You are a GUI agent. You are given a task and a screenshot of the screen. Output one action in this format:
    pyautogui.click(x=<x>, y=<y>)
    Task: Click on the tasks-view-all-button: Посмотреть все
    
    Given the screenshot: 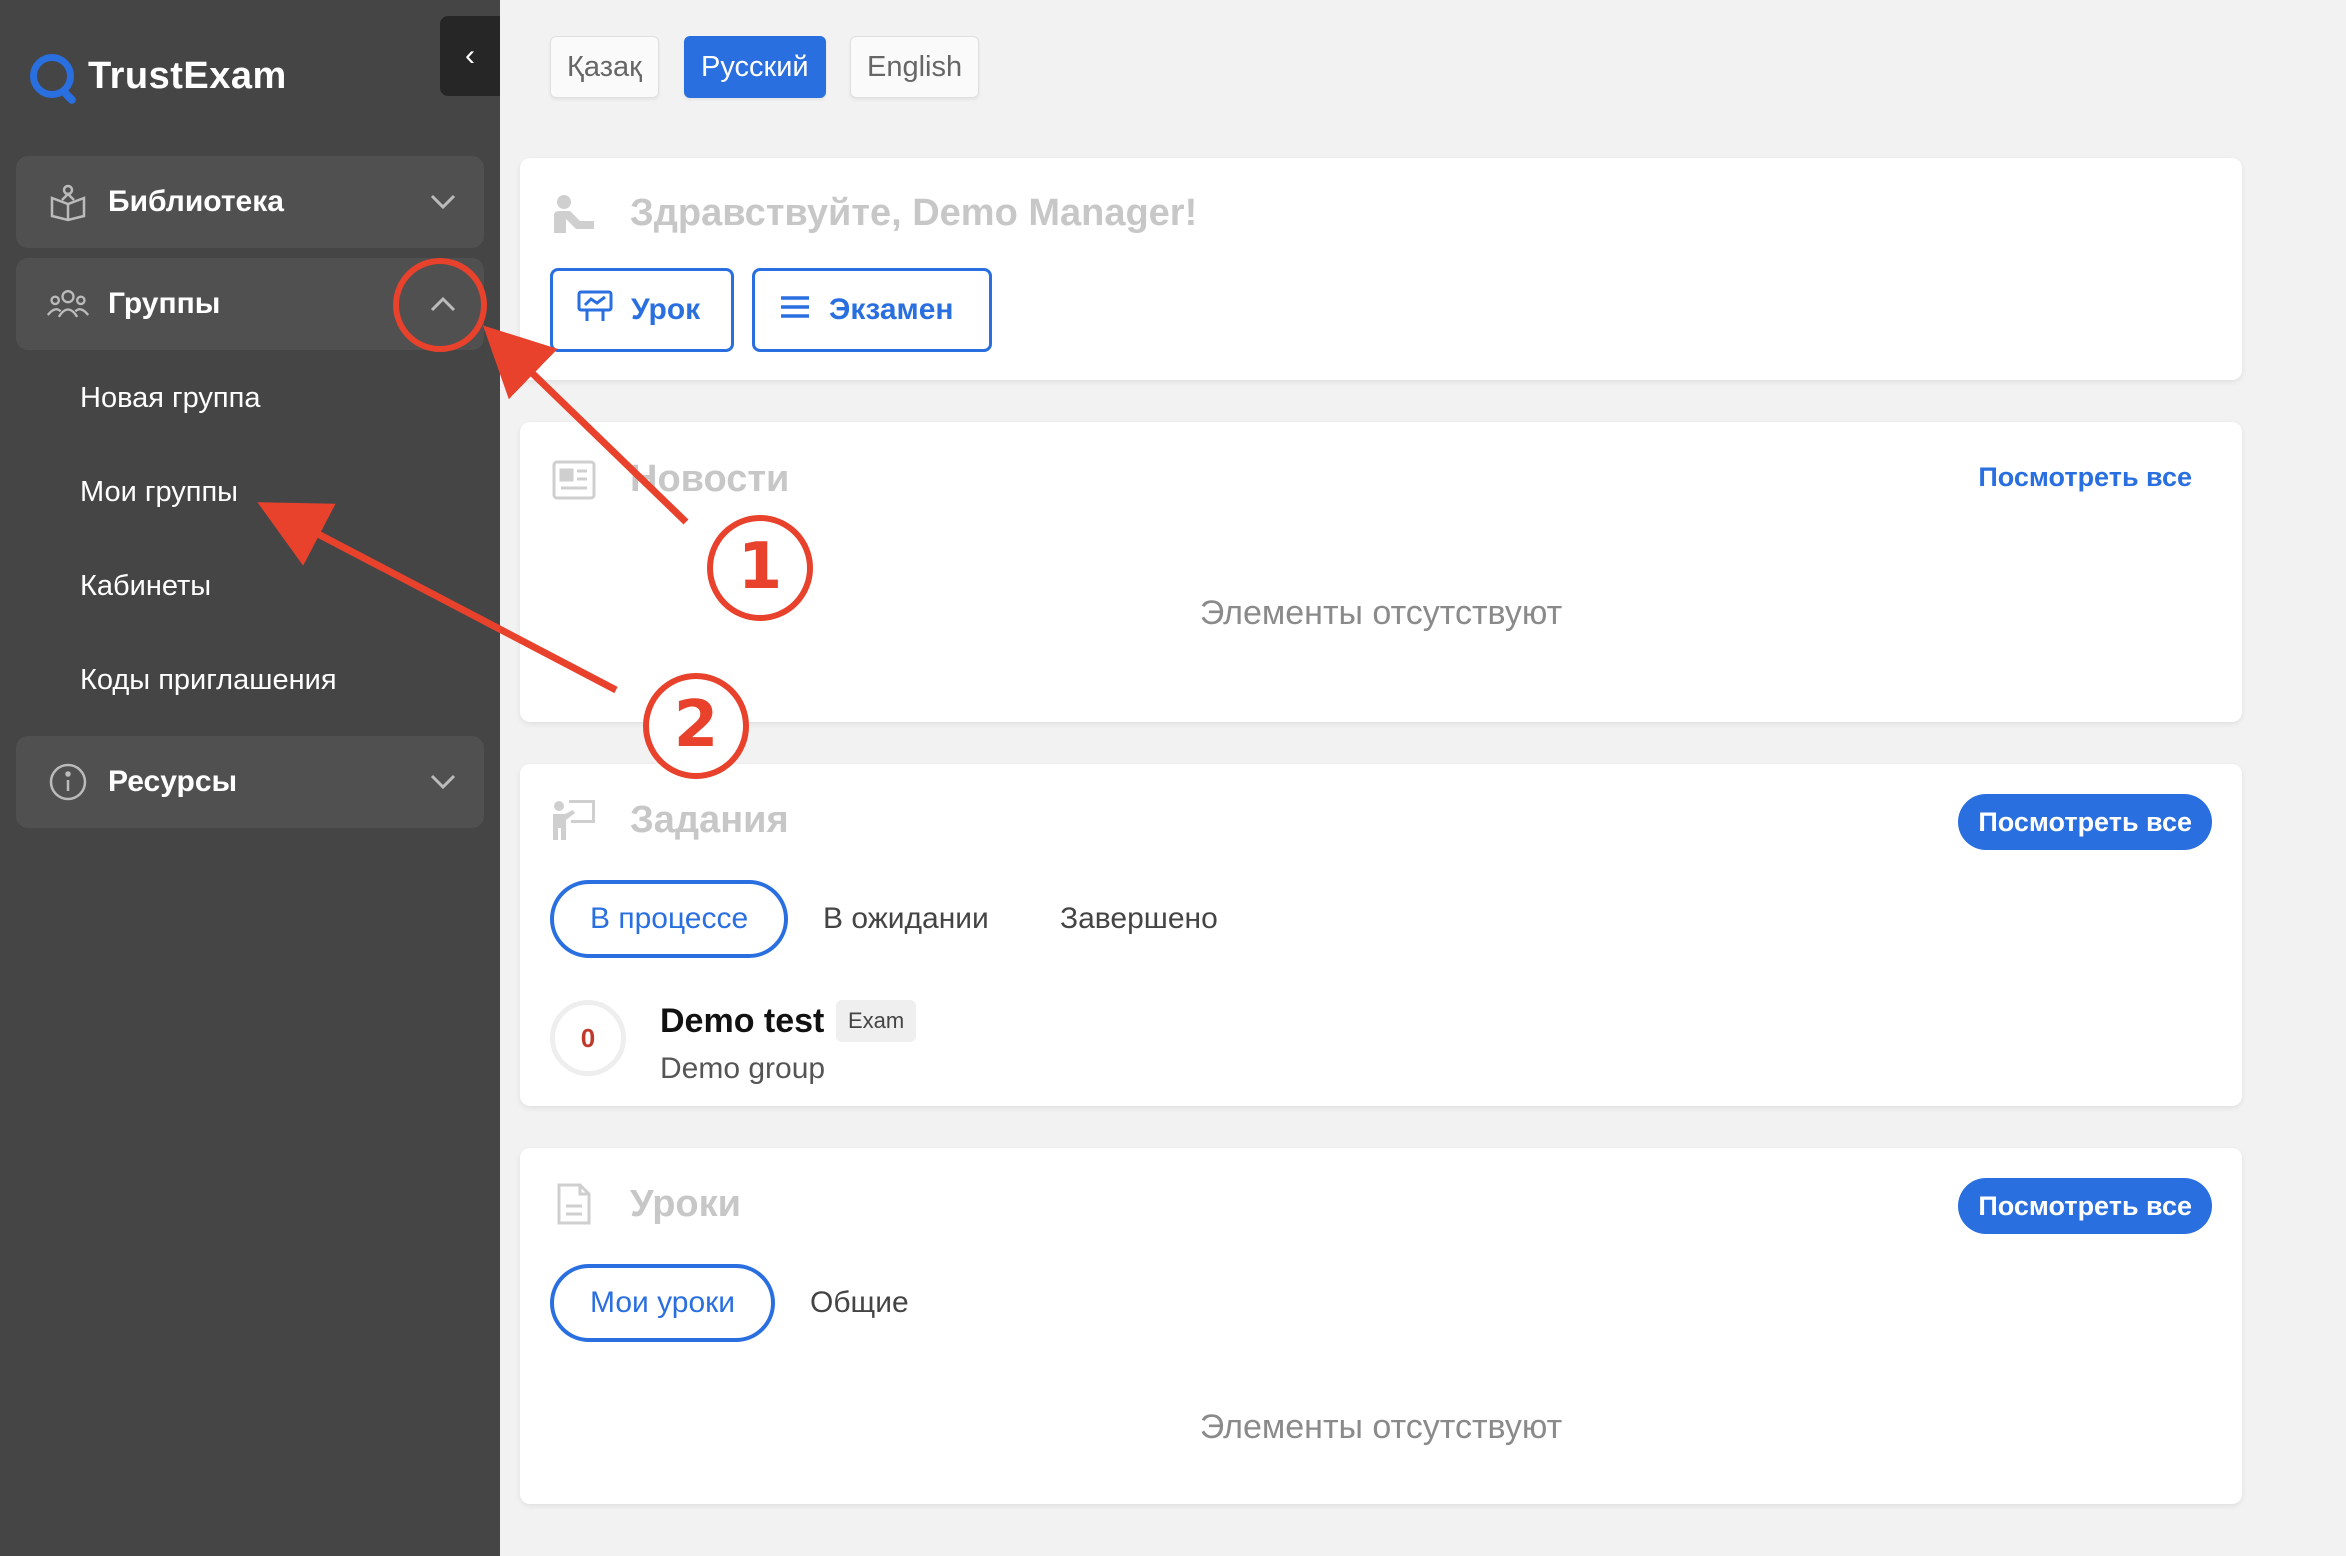 What is the action you would take?
    pyautogui.click(x=2085, y=822)
    